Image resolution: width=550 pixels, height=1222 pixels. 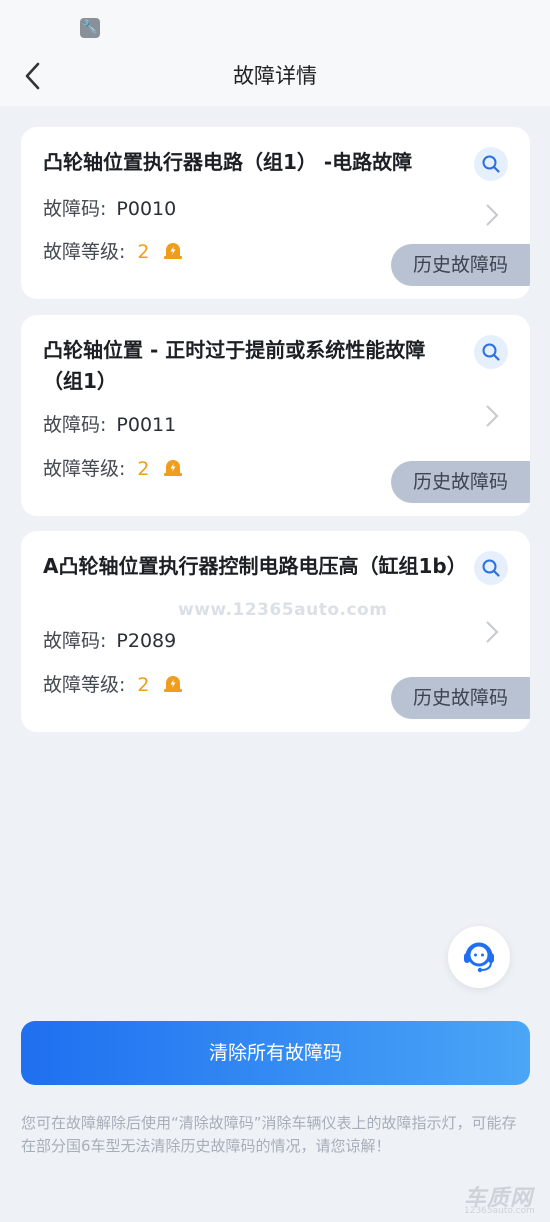 What do you see at coordinates (109, 207) in the screenshot?
I see `fault-code-row: 故障码: P0010` at bounding box center [109, 207].